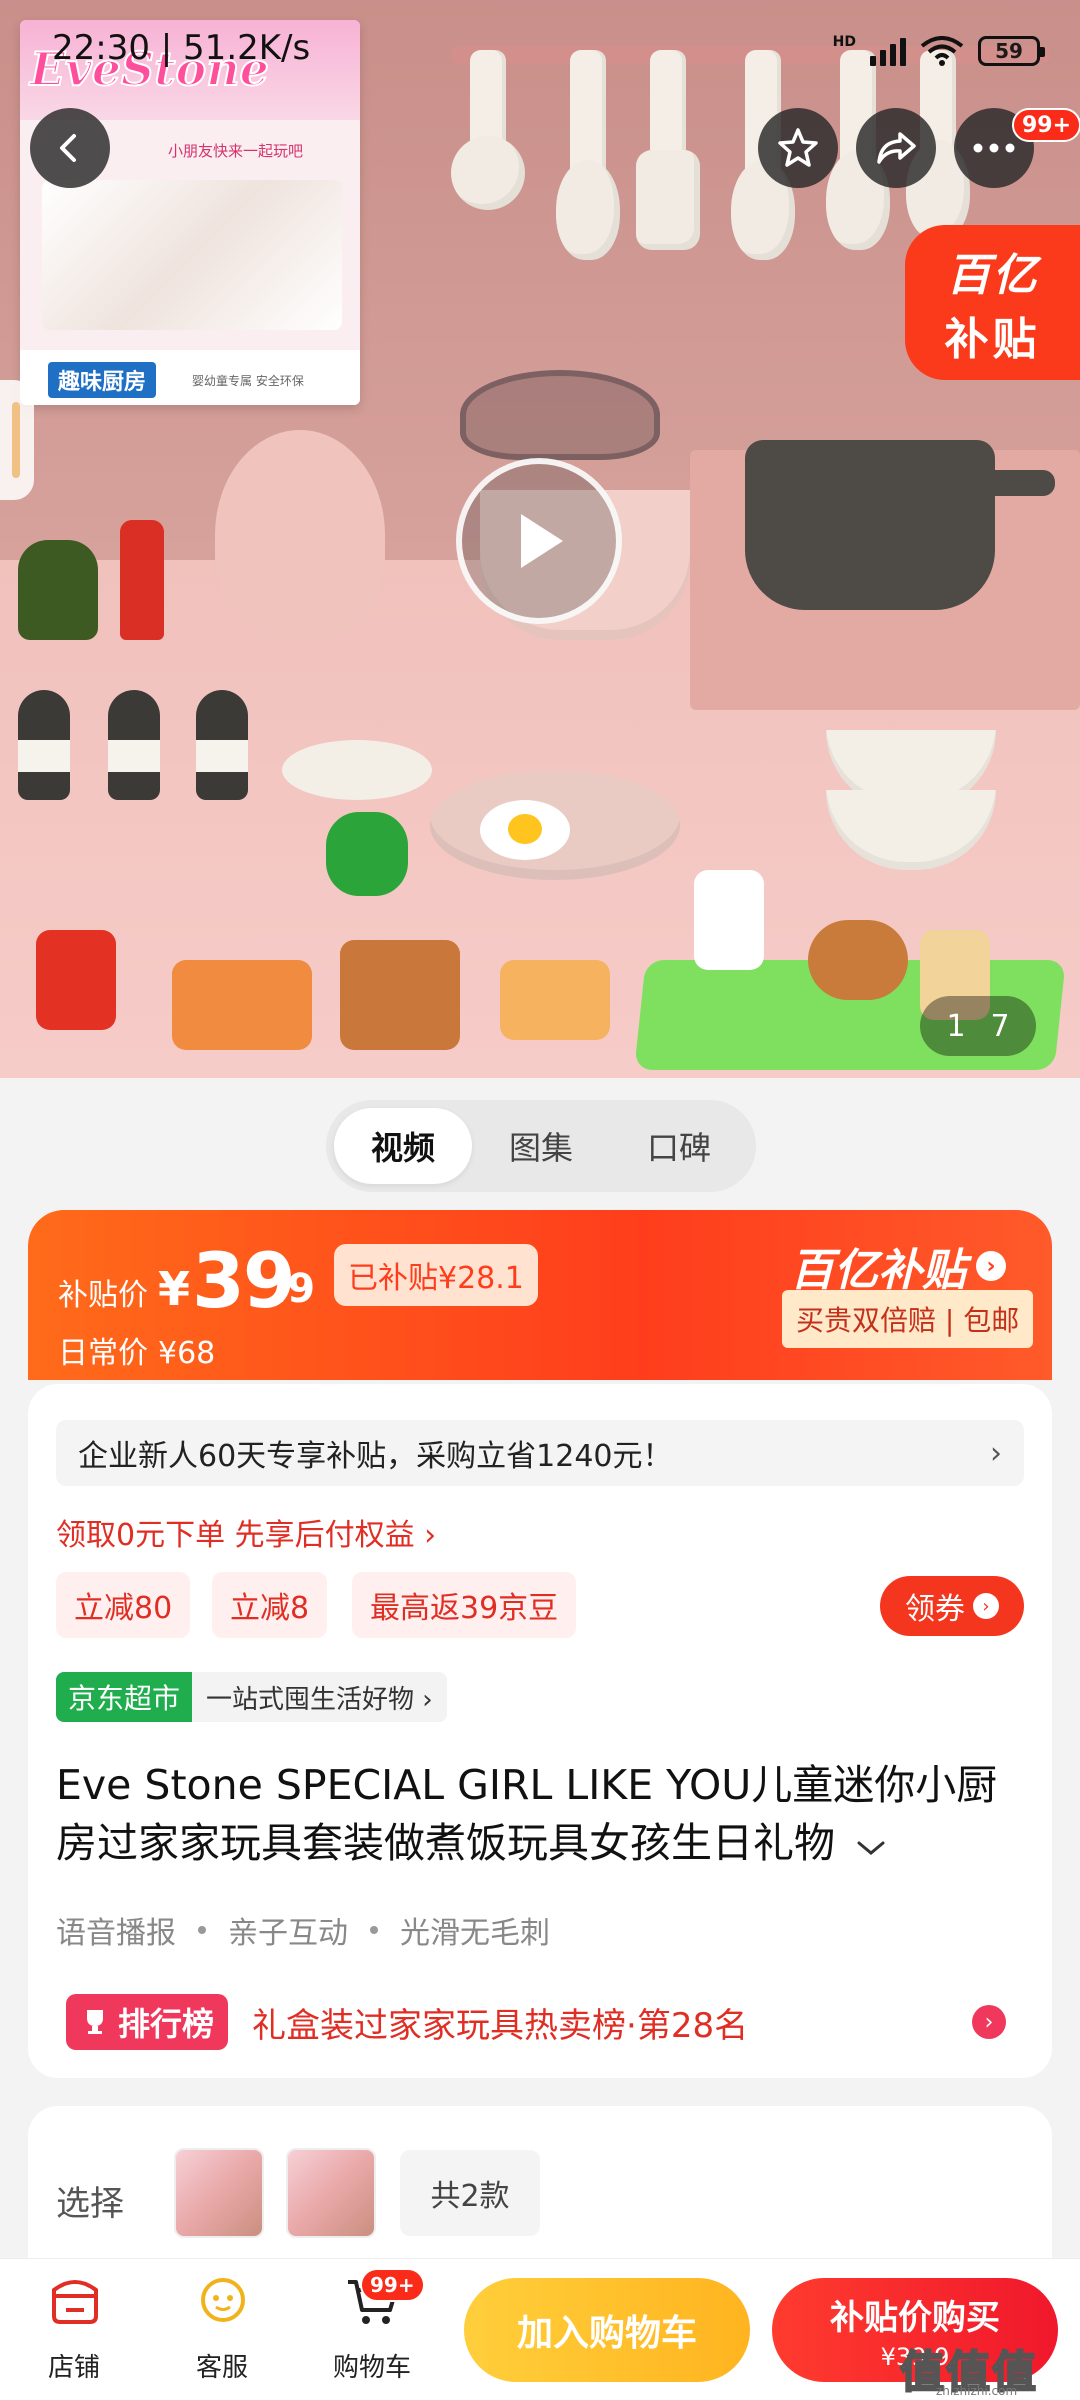 This screenshot has height=2400, width=1080. Describe the element at coordinates (90, 2204) in the screenshot. I see `select-label: 选择` at that location.